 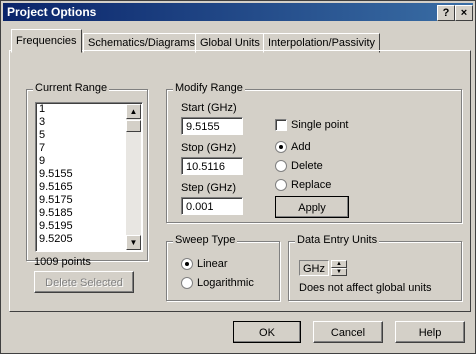 I want to click on linear-radio, so click(x=187, y=264).